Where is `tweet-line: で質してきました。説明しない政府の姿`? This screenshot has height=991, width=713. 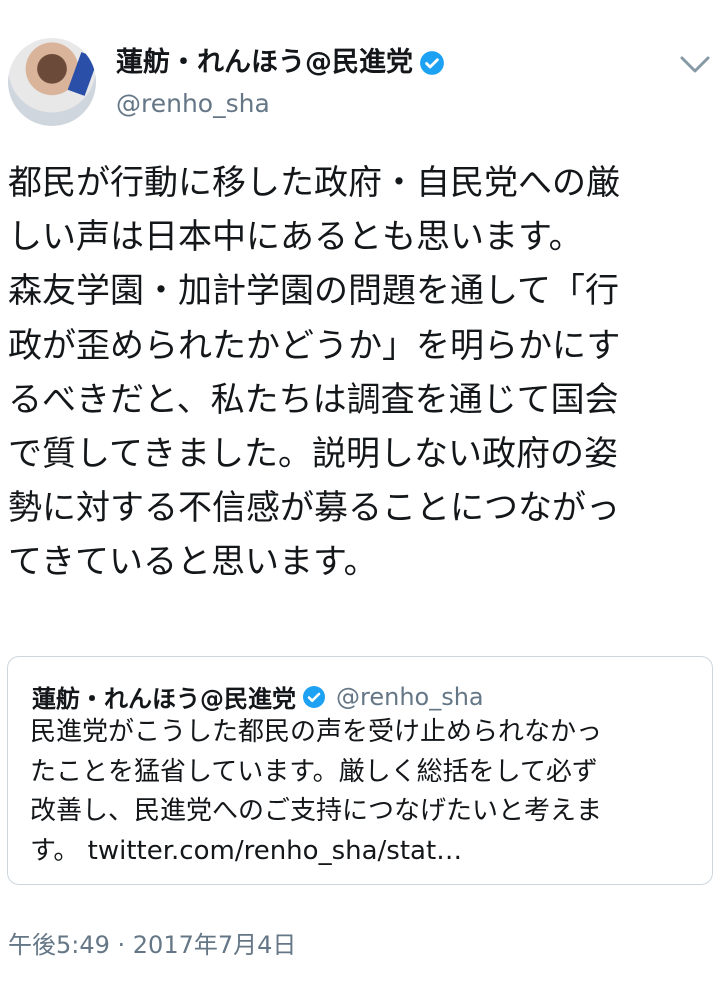 tweet-line: で質してきました。説明しない政府の姿 is located at coordinates (313, 454).